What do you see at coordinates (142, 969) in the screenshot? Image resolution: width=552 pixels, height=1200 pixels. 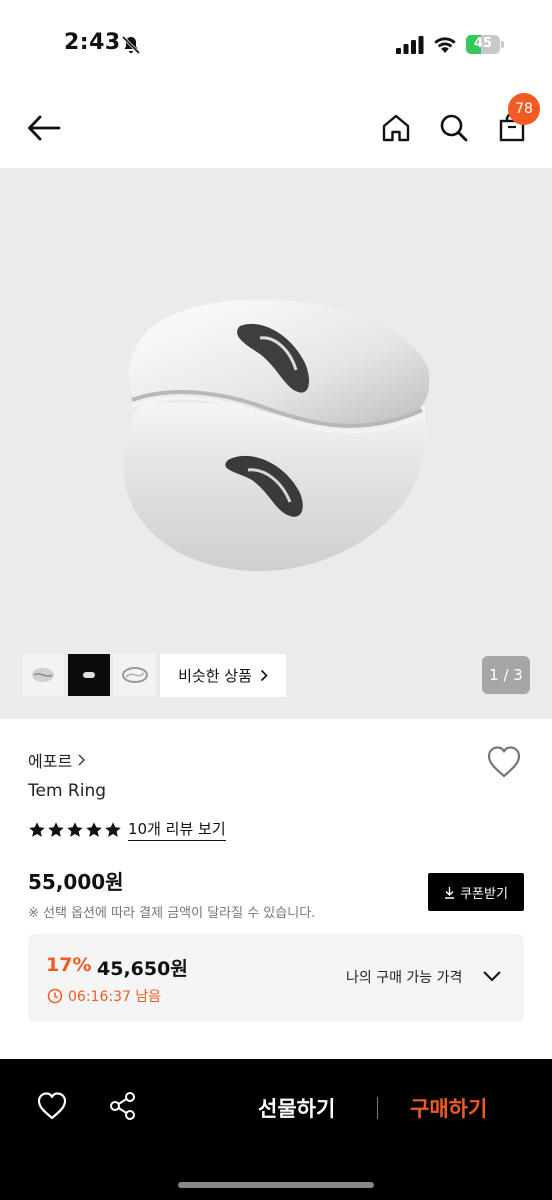 I see `discounted-price: 45,650원` at bounding box center [142, 969].